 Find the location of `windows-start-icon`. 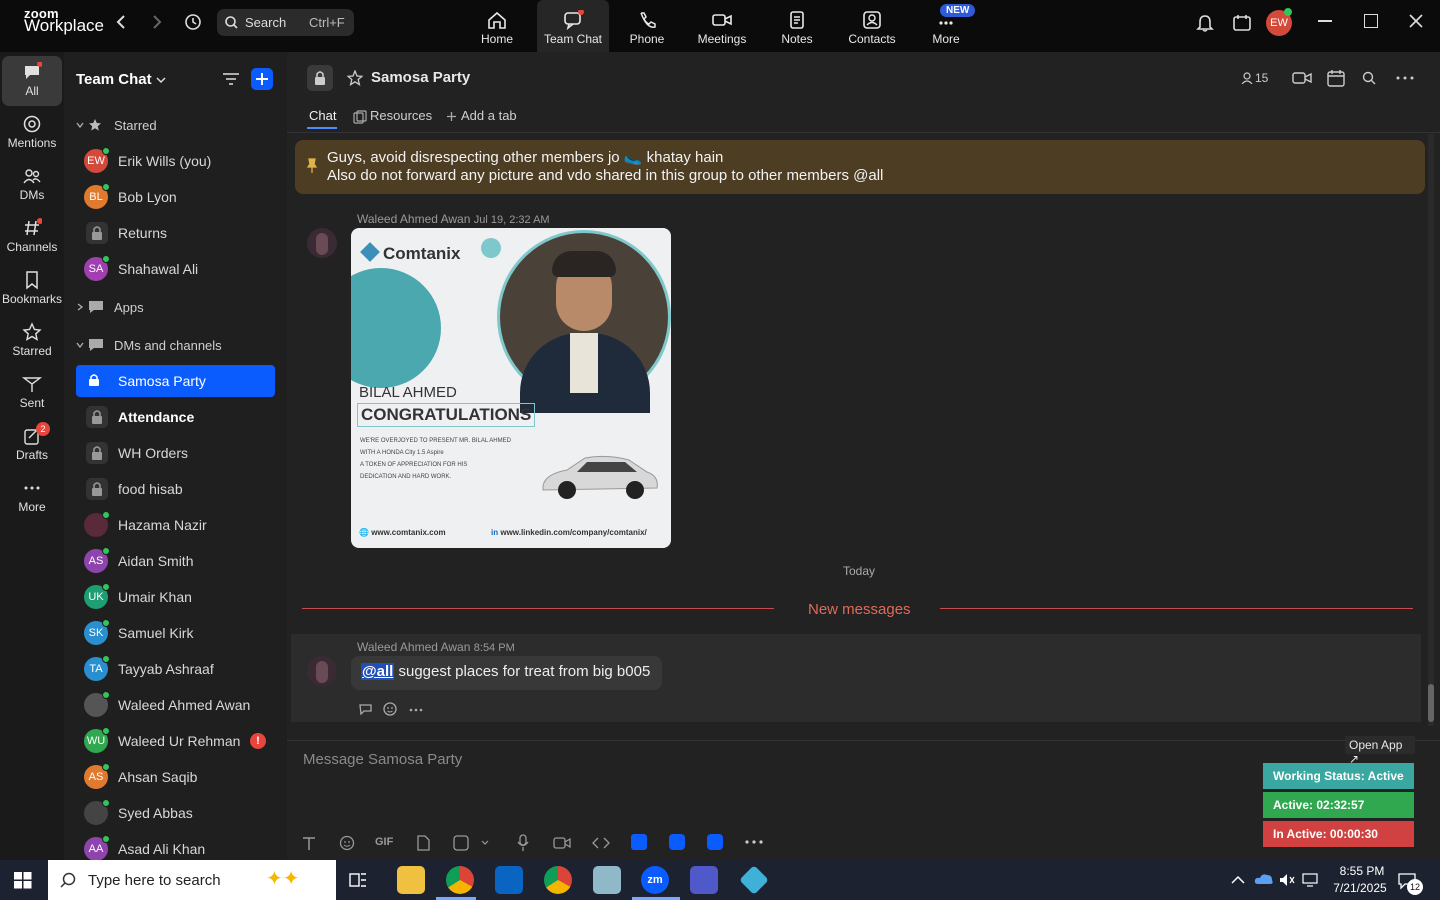

windows-start-icon is located at coordinates (23, 880).